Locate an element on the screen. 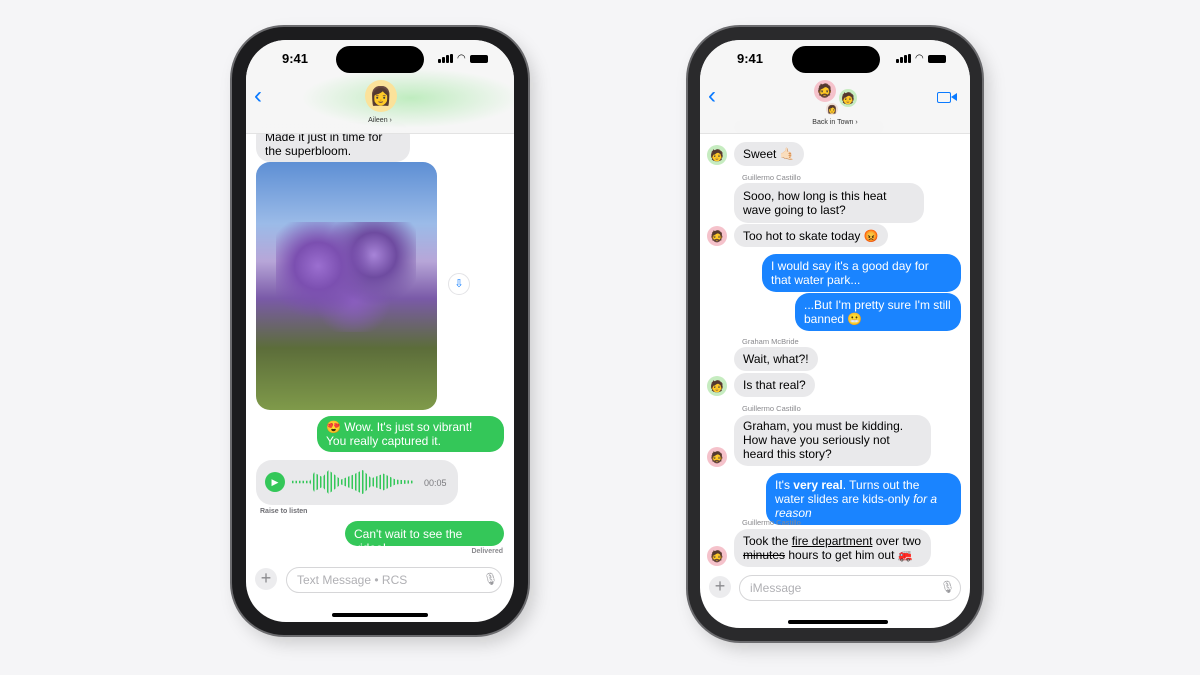 This screenshot has width=1200, height=675. group-name: Back in Town › is located at coordinates (835, 122).